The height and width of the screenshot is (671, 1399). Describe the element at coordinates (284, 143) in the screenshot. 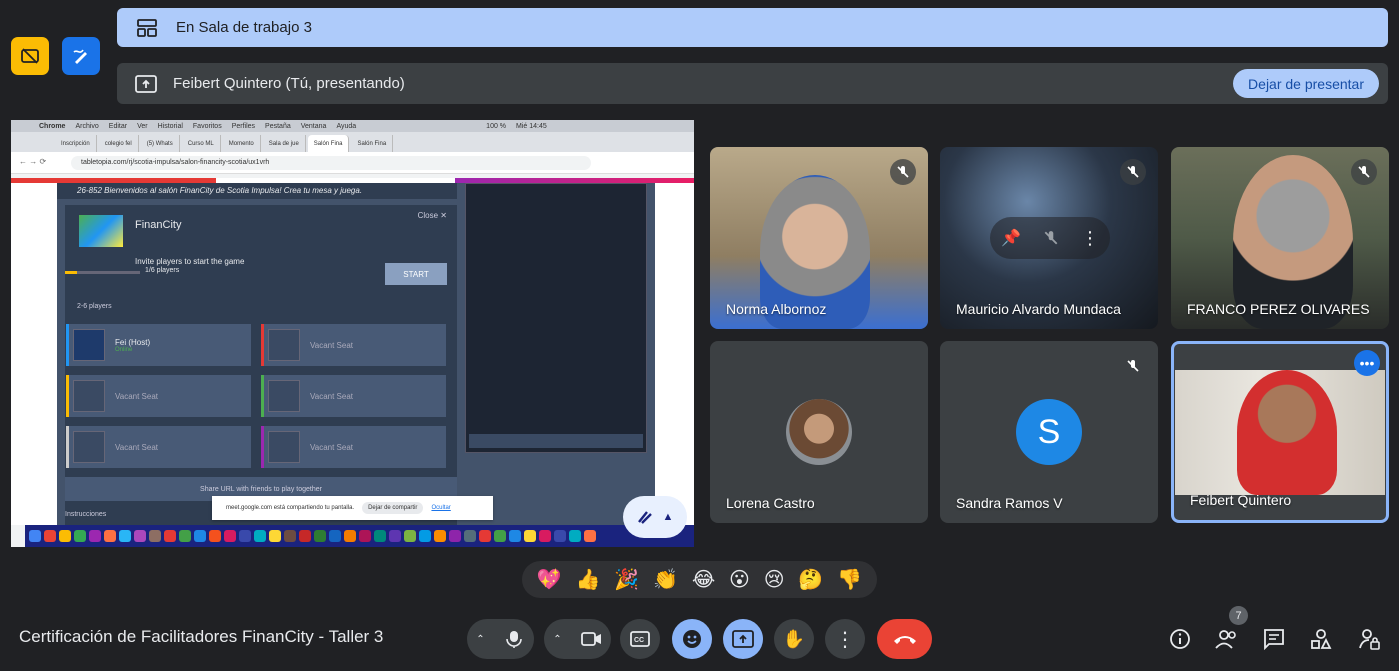

I see `browser-tab: Sala de jue` at that location.